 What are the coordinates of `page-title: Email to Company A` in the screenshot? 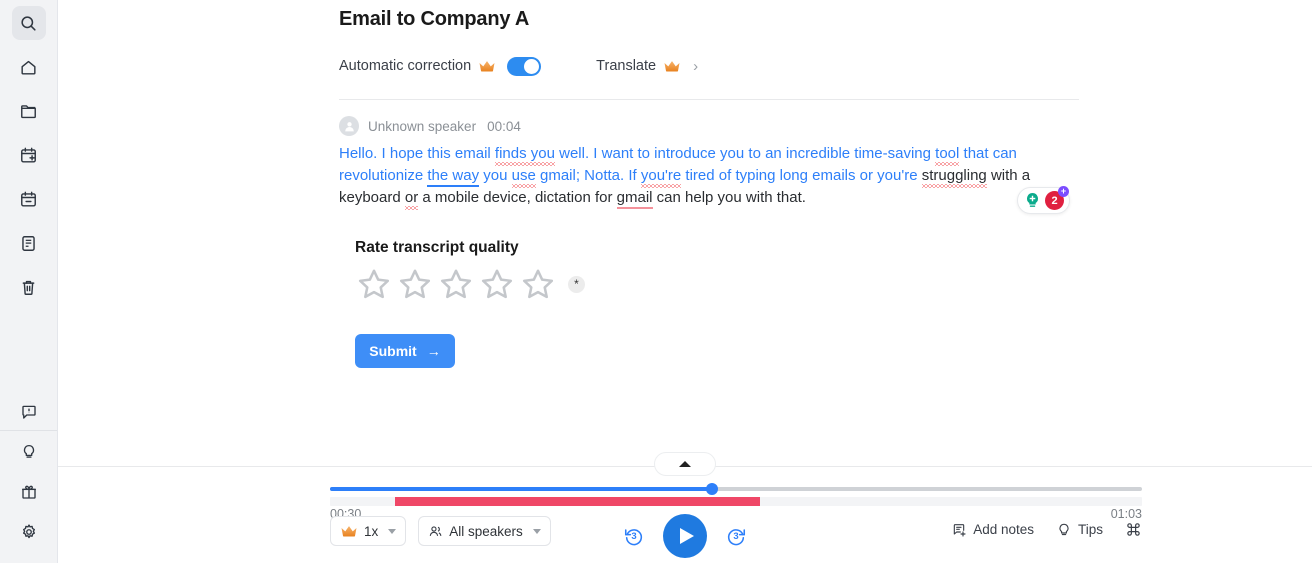 It's located at (434, 19).